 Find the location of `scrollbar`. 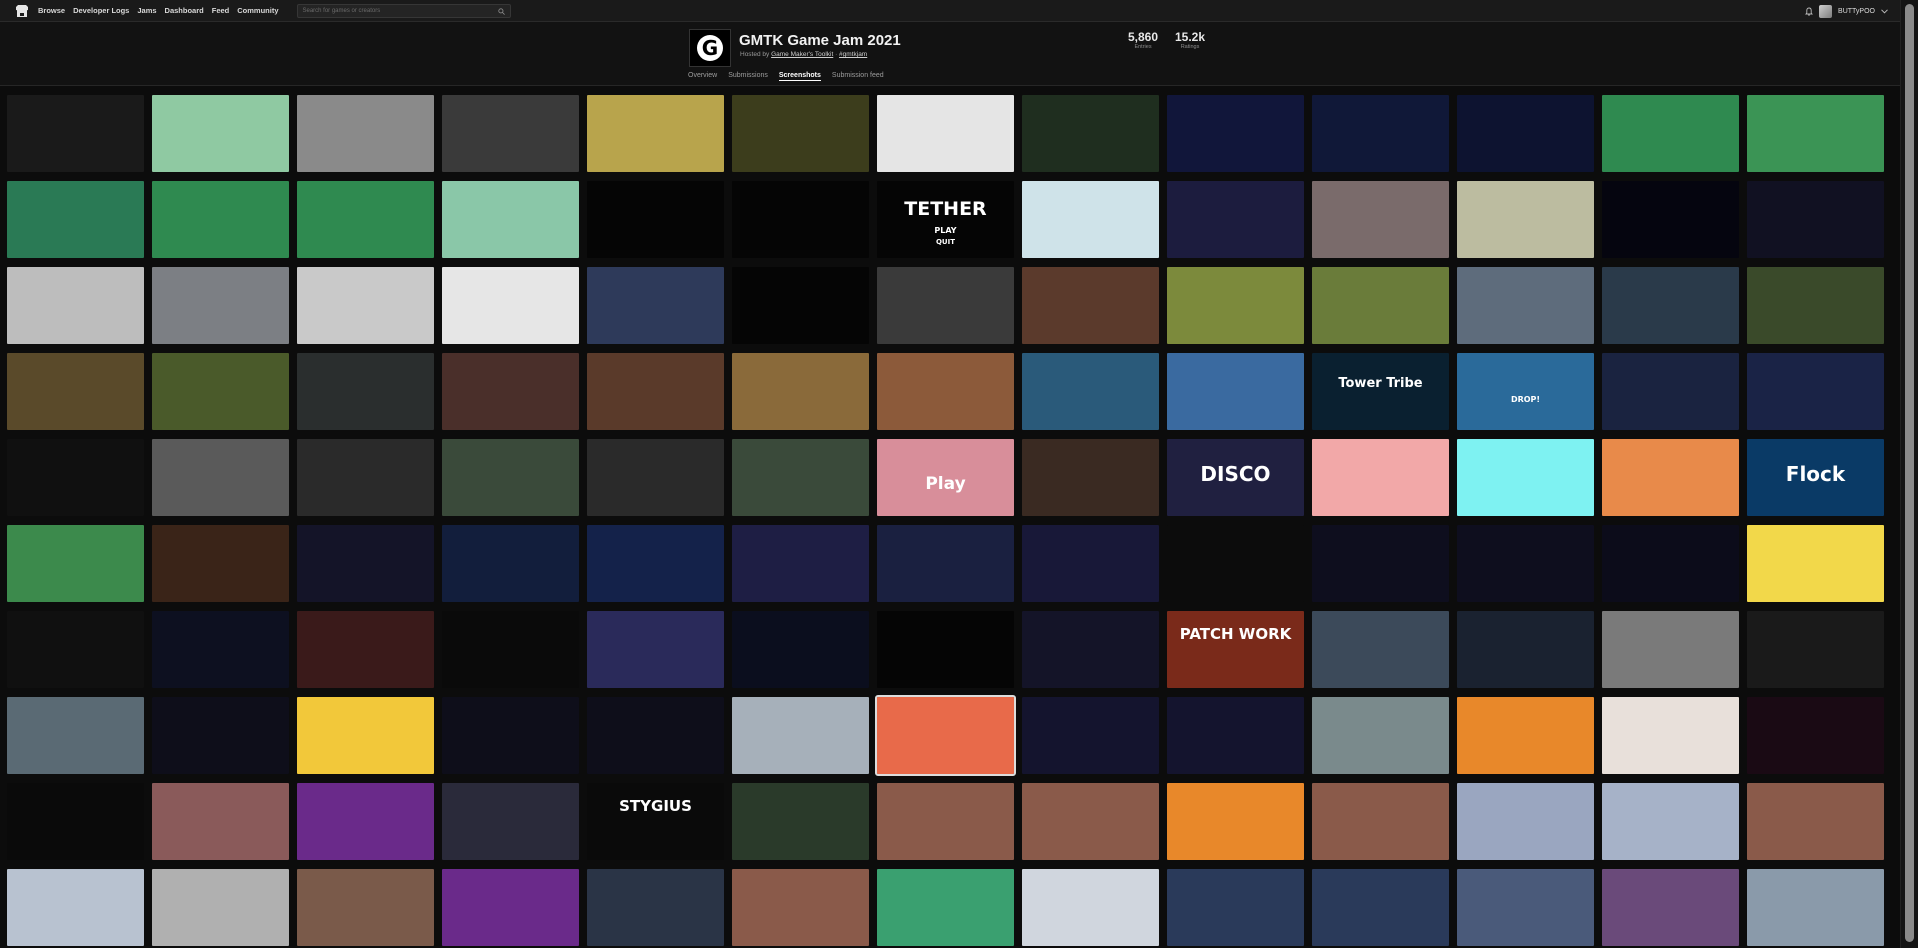

scrollbar is located at coordinates (1909, 474).